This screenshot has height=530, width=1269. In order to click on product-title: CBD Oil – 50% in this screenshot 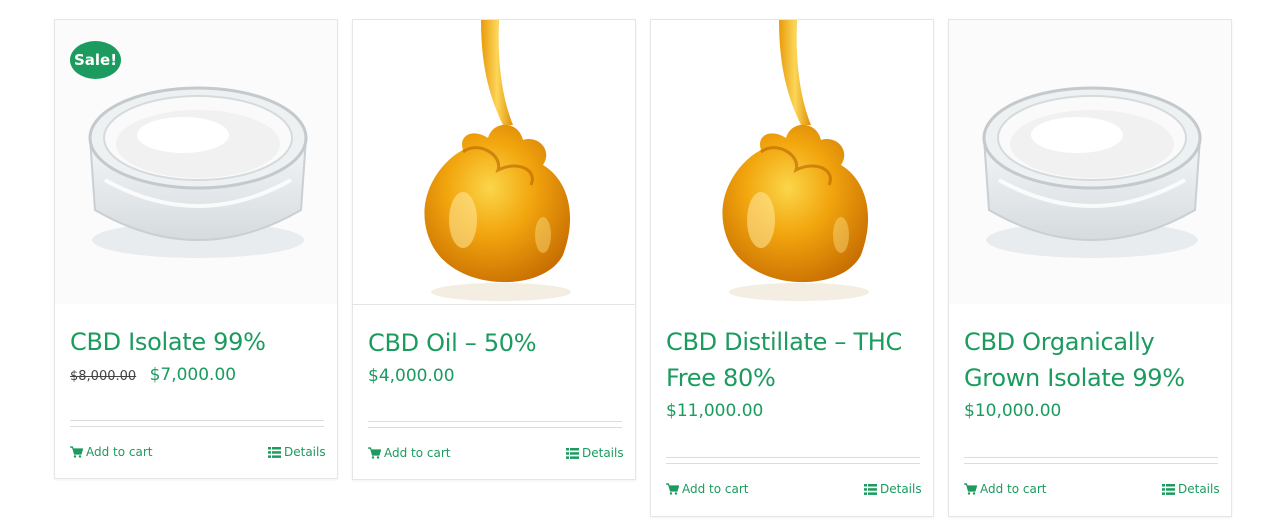, I will do `click(497, 343)`.